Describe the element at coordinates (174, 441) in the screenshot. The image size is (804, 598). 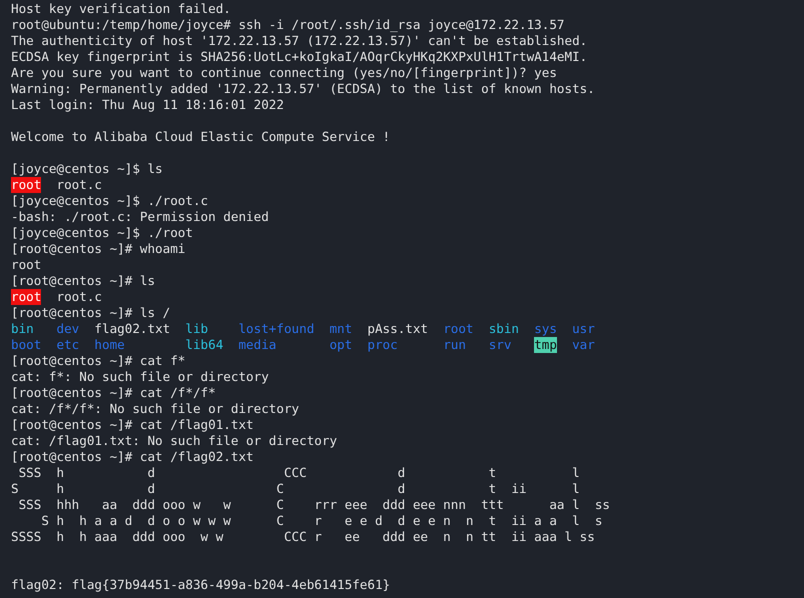
I see `terminal-line: cat: /flag01.txt: No such file or directory` at that location.